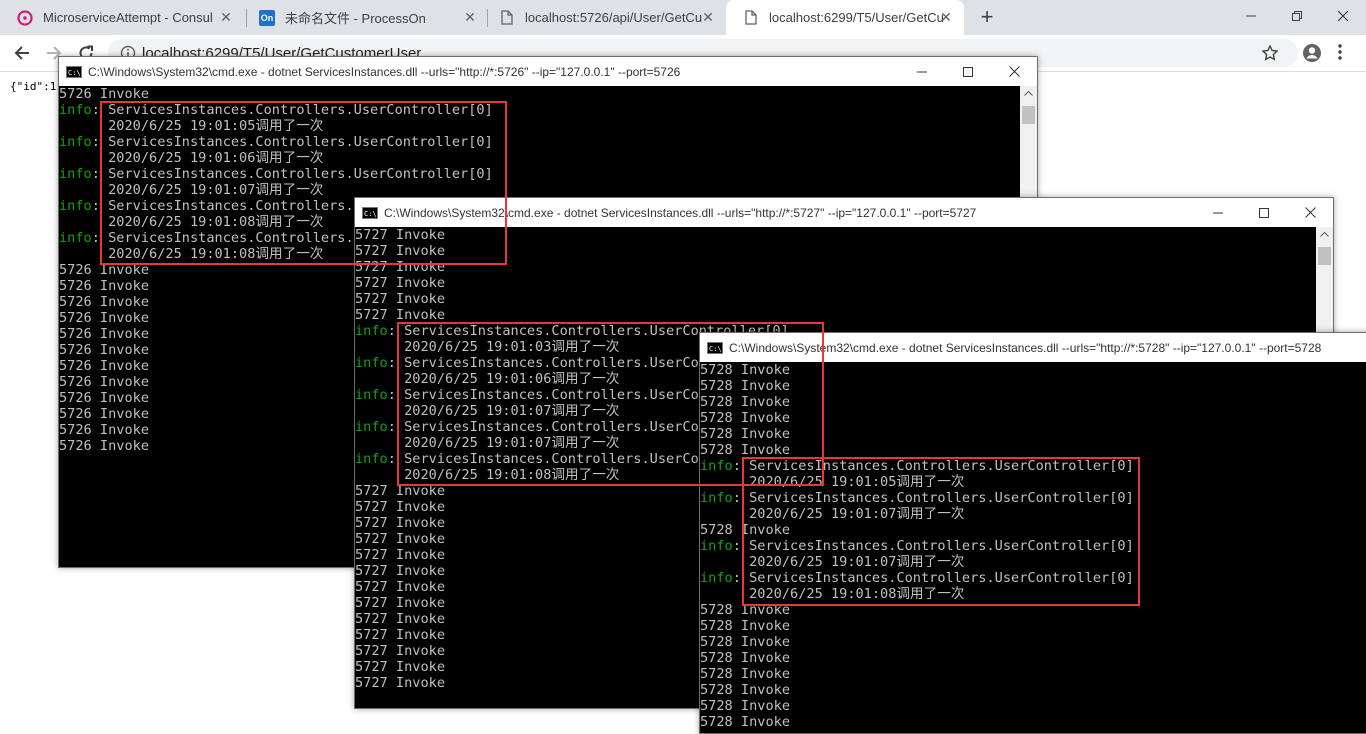 This screenshot has width=1366, height=734. Describe the element at coordinates (614, 17) in the screenshot. I see `tab-title: localhost:5726/api/User/GetCu` at that location.